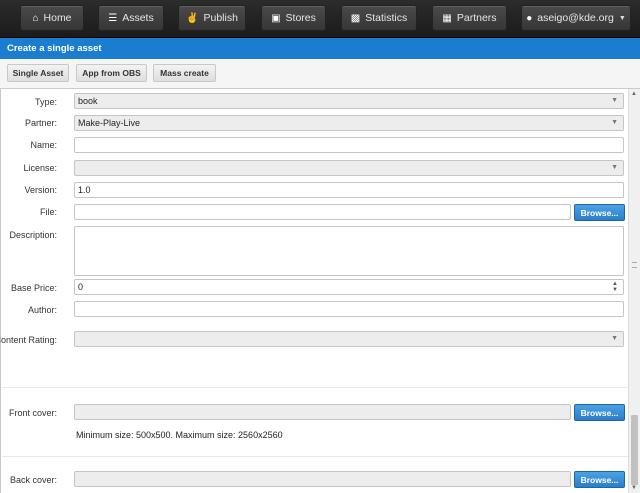 Image resolution: width=640 pixels, height=493 pixels. What do you see at coordinates (349, 251) in the screenshot?
I see `description-textarea` at bounding box center [349, 251].